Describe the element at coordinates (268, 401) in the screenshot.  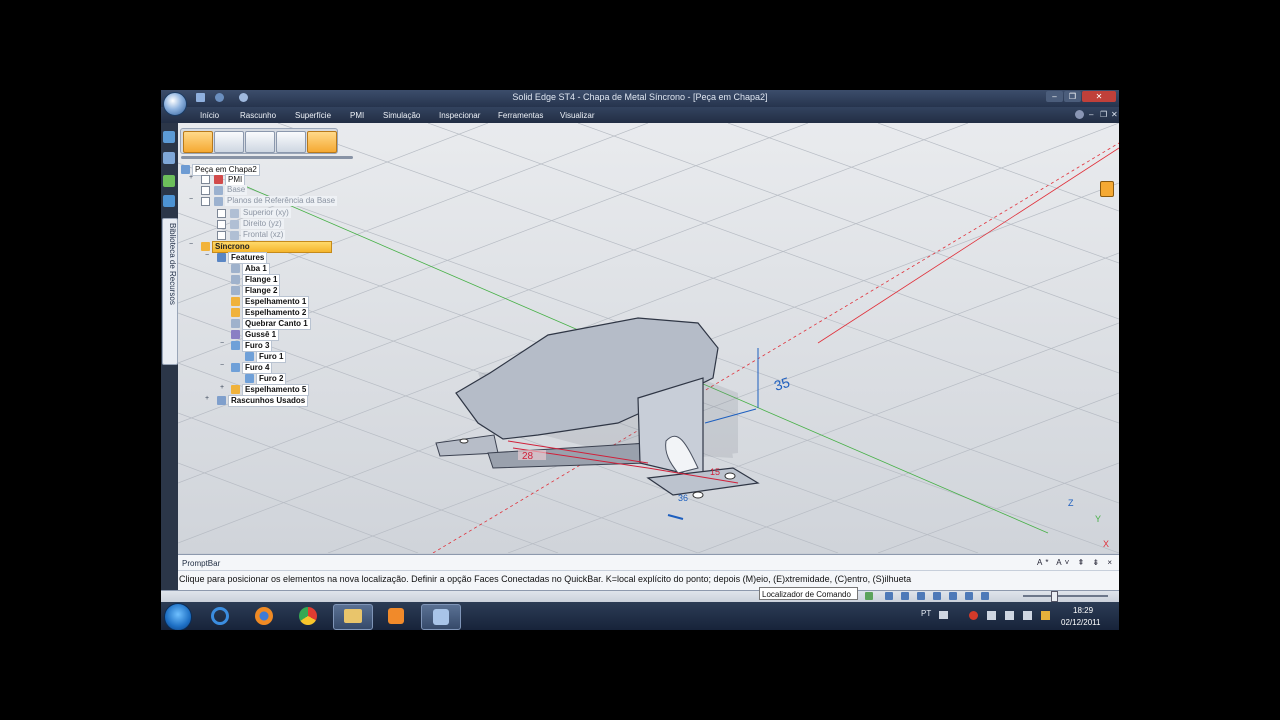
I see `tree-sketches: Rascunhos Usados` at that location.